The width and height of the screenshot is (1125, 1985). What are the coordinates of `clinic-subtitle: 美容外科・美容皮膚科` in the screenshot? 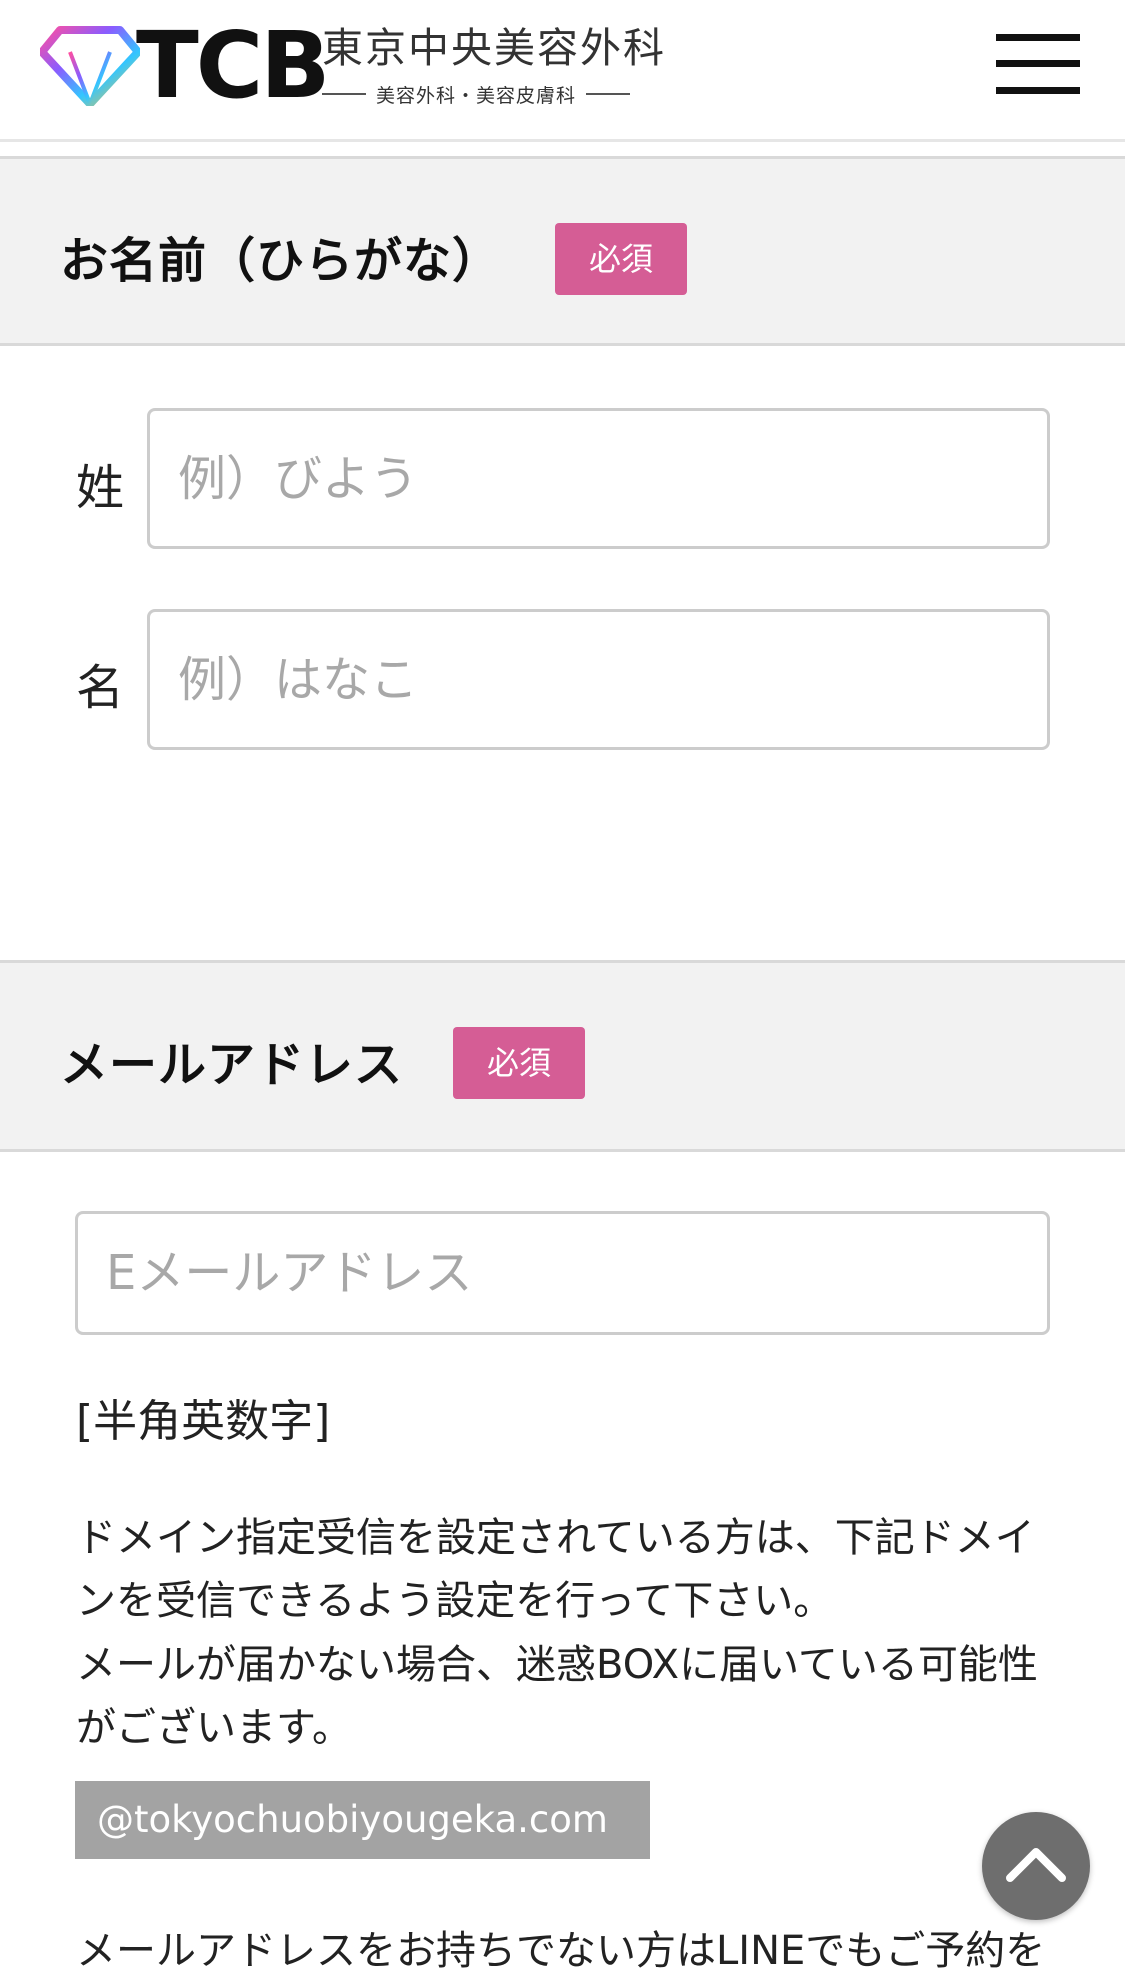 It's located at (476, 95).